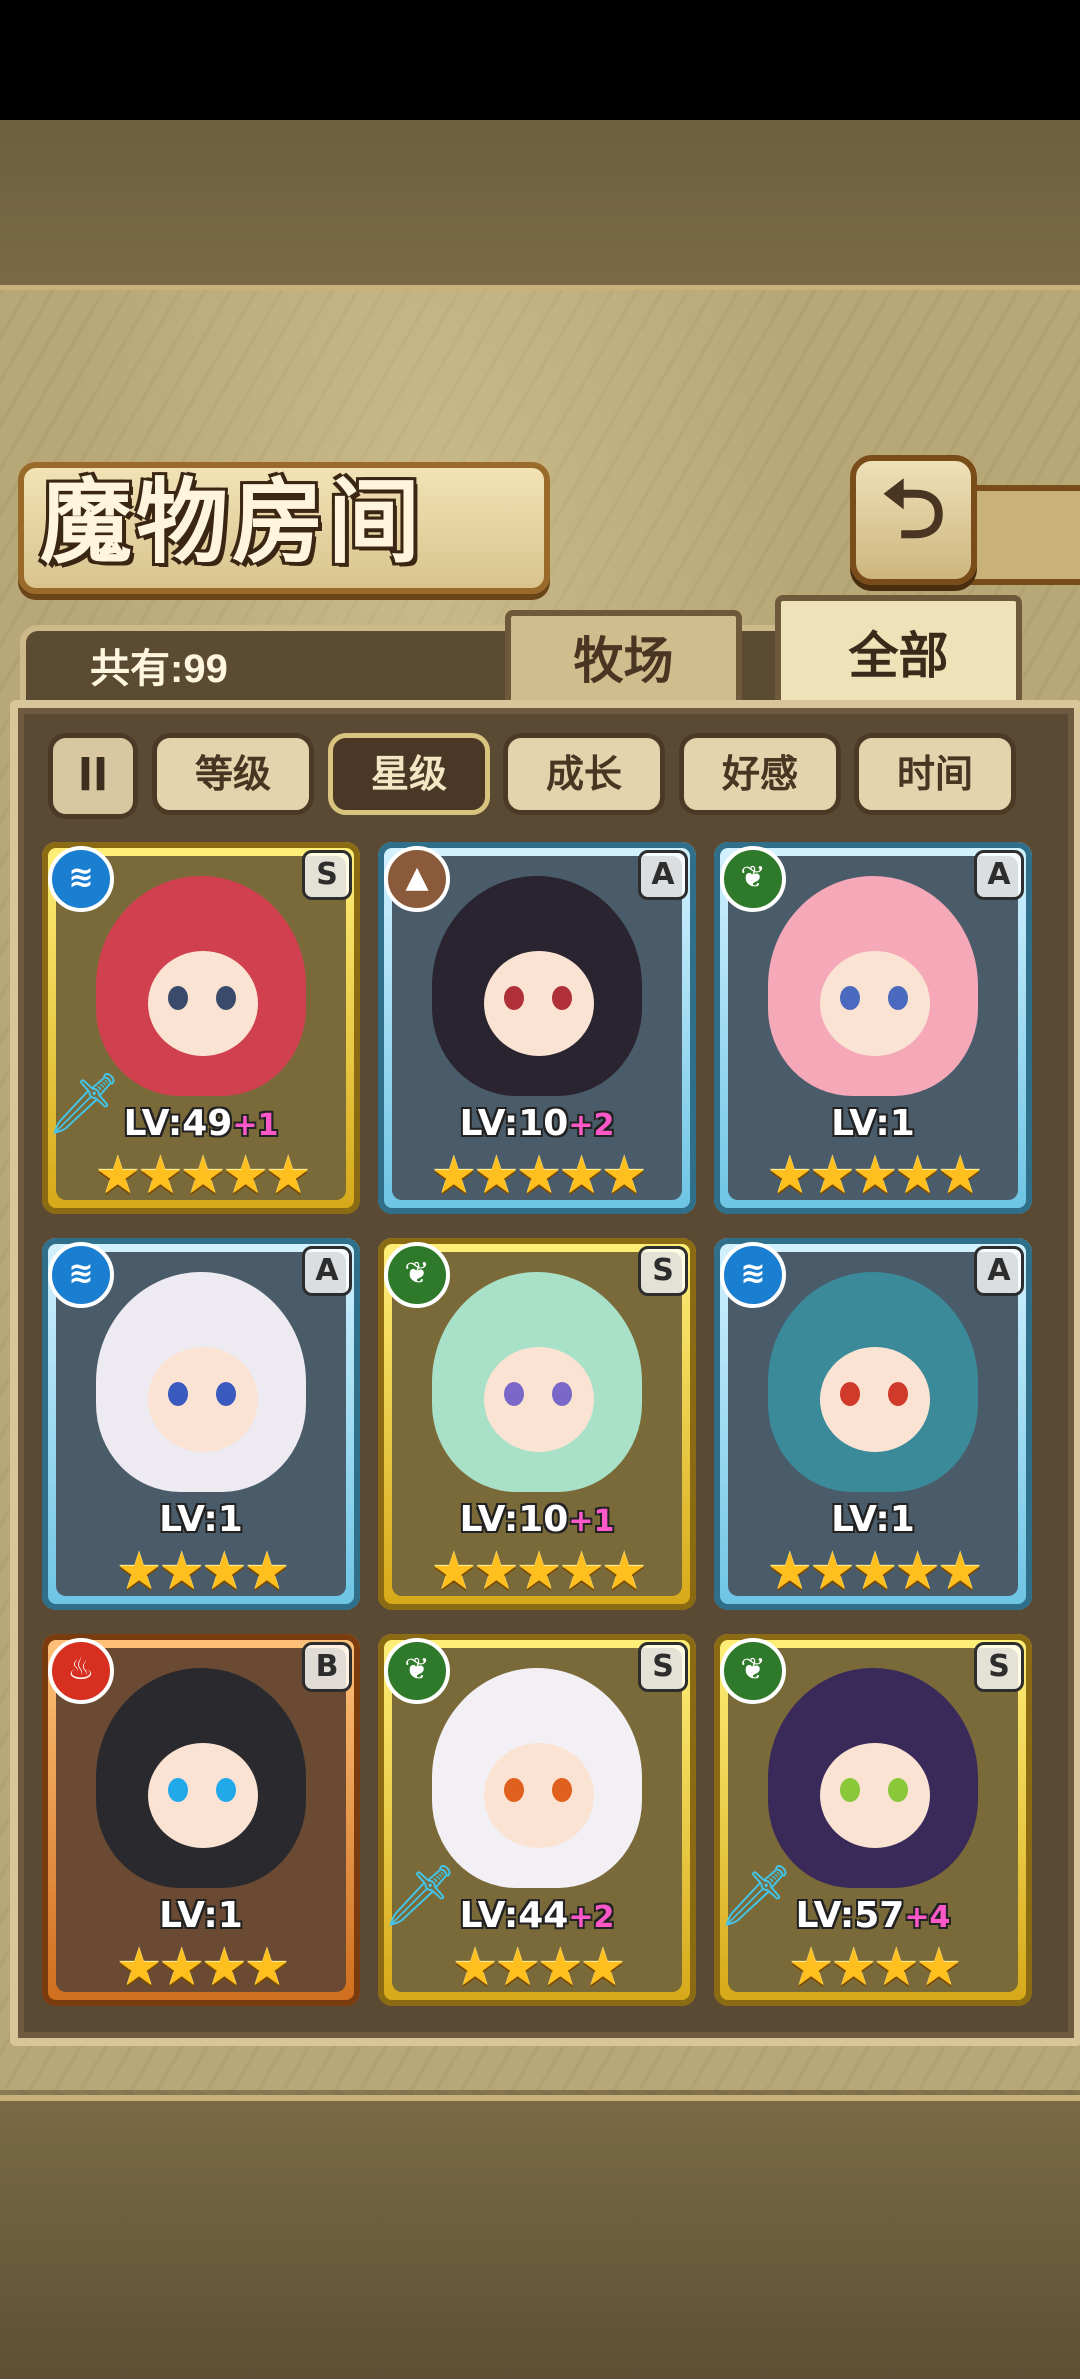  What do you see at coordinates (1022, 535) in the screenshot?
I see `back-button-tab` at bounding box center [1022, 535].